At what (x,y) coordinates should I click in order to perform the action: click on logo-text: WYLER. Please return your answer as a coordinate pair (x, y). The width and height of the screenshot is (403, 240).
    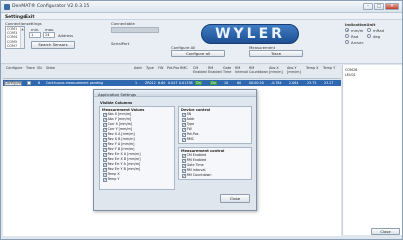
    Looking at the image, I should click on (250, 34).